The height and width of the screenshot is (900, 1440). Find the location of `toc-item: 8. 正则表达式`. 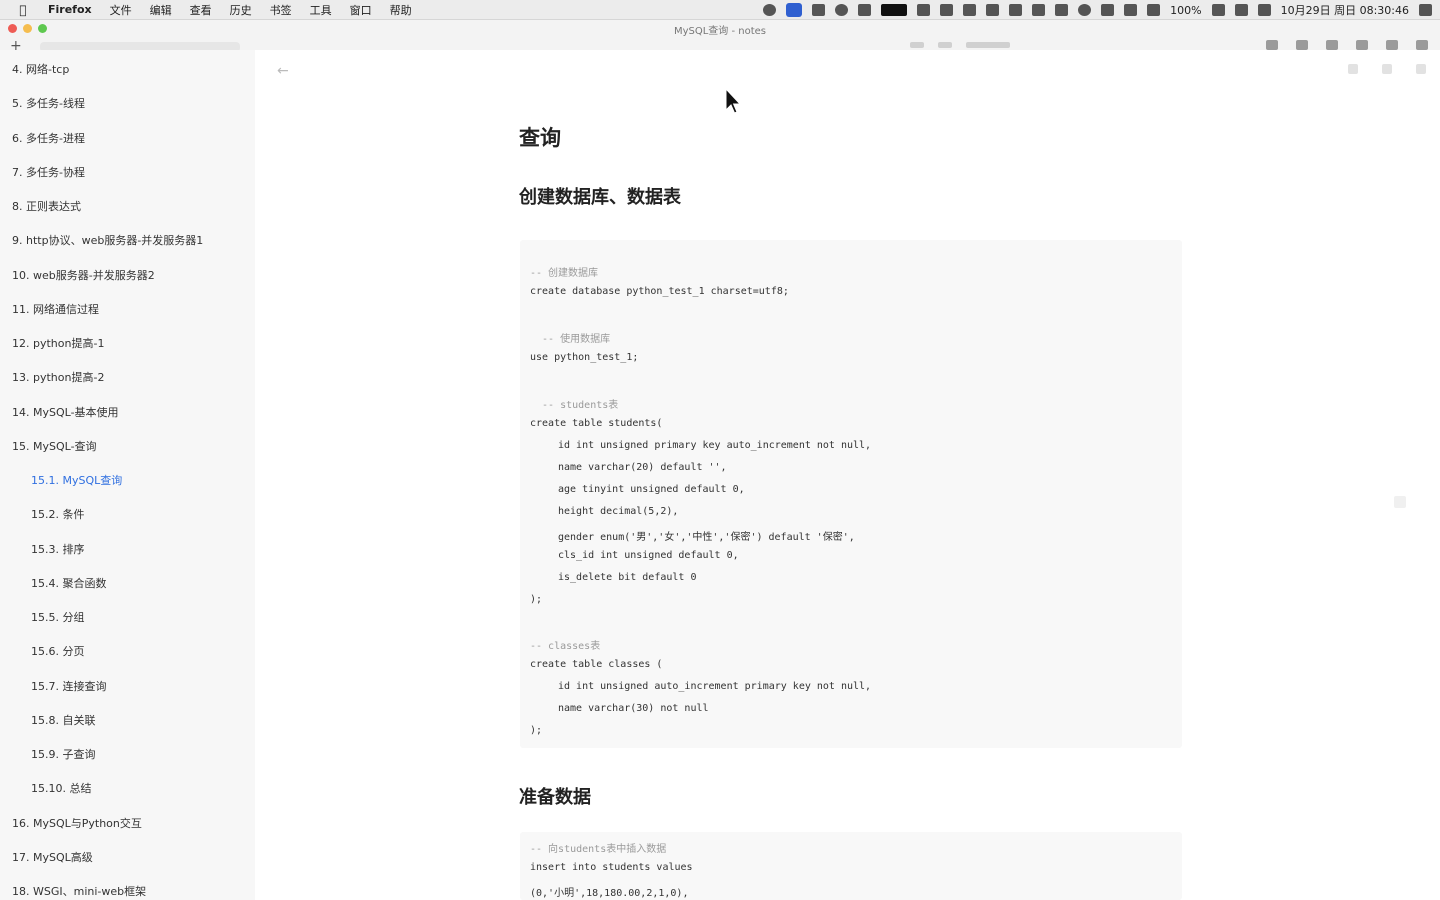

toc-item: 8. 正则表达式 is located at coordinates (46, 206).